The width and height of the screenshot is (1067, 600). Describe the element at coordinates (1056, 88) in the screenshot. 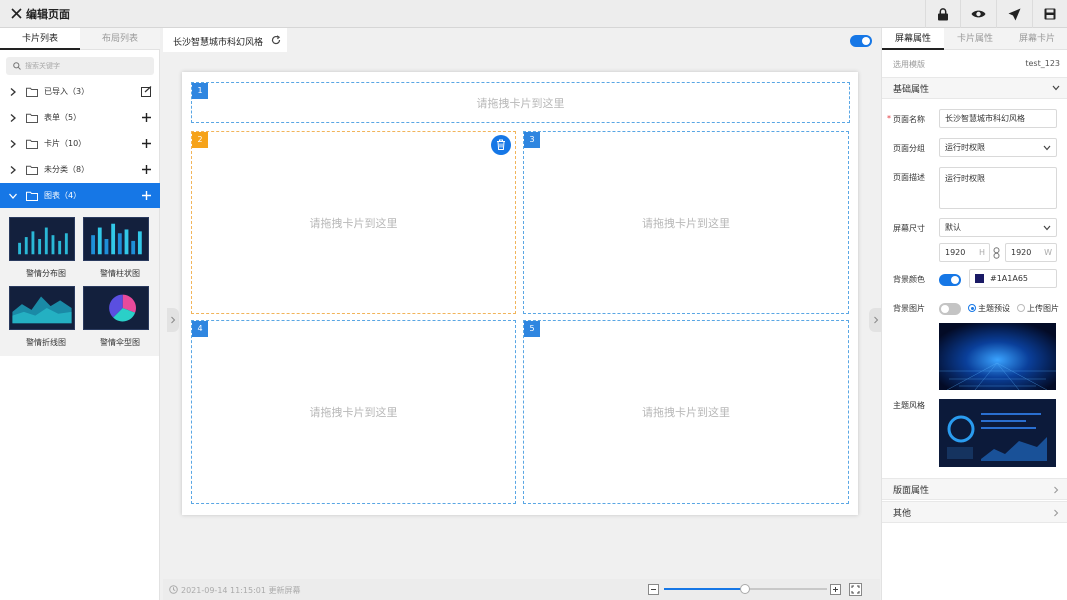

I see `chevron-down-icon` at that location.